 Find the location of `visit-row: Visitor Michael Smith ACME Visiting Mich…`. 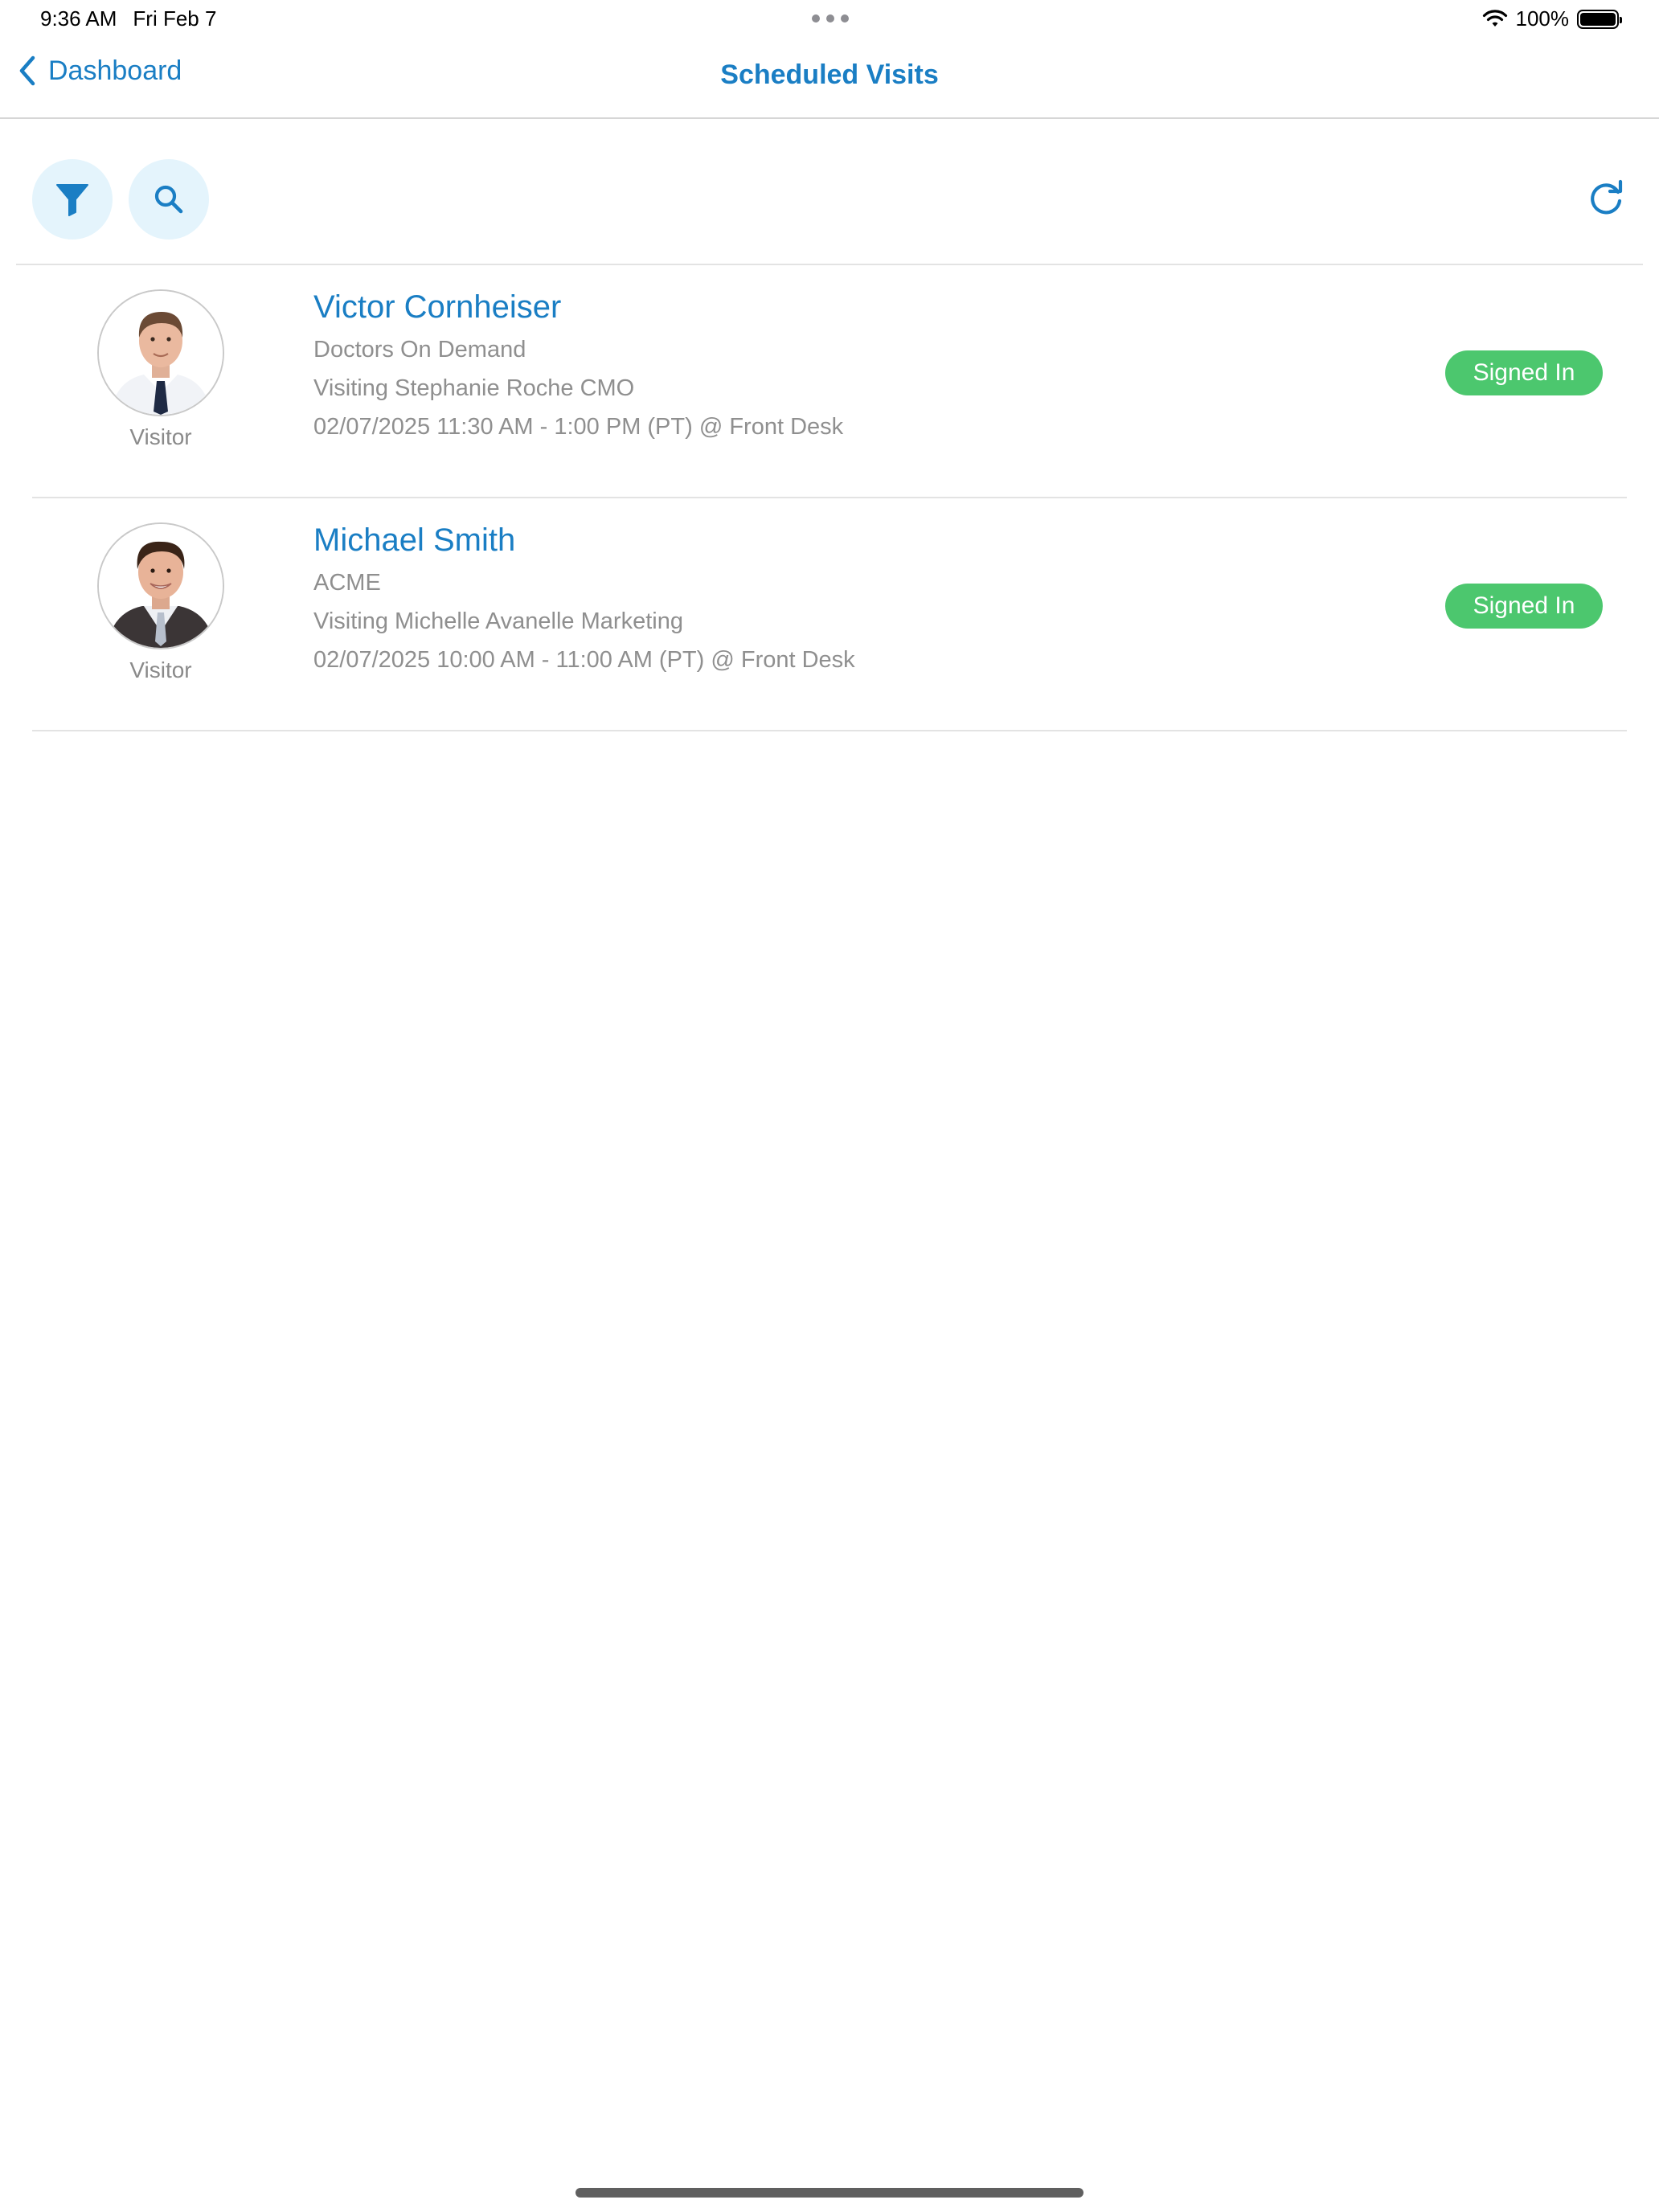

visit-row: Visitor Michael Smith ACME Visiting Mich… is located at coordinates (829, 614).